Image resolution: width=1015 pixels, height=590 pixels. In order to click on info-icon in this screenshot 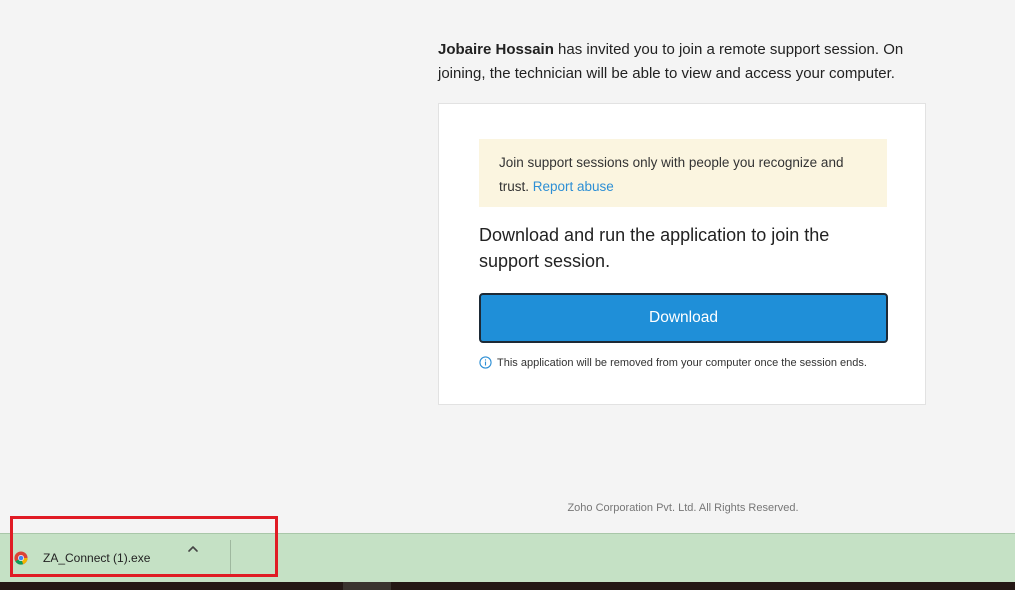, I will do `click(485, 362)`.